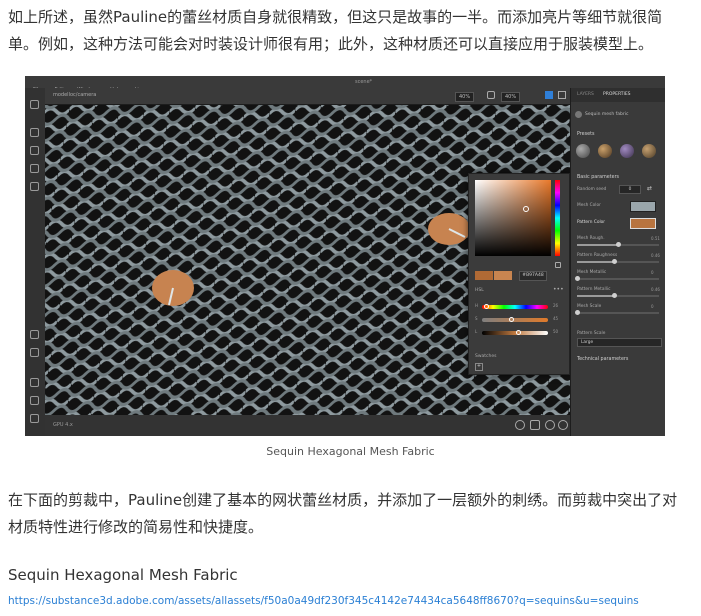 This screenshot has height=616, width=701. I want to click on panel-tabs: LAYERS PROPERTIES, so click(618, 95).